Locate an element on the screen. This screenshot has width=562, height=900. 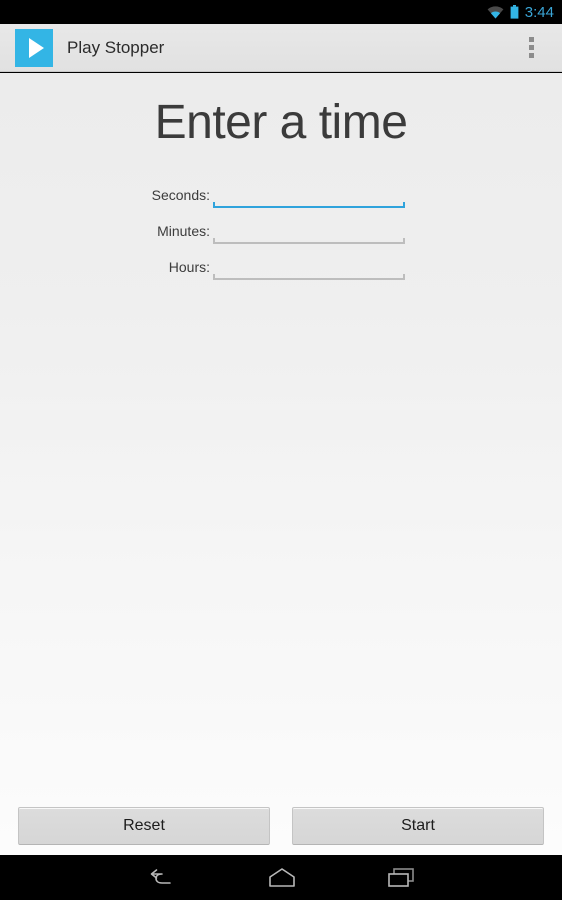
wifi-icon is located at coordinates (495, 12).